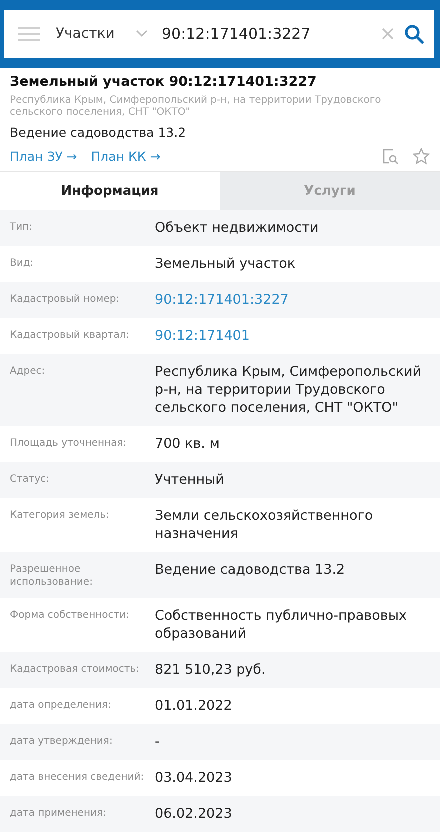 This screenshot has width=440, height=832. Describe the element at coordinates (30, 480) in the screenshot. I see `field-label: Статус:` at that location.